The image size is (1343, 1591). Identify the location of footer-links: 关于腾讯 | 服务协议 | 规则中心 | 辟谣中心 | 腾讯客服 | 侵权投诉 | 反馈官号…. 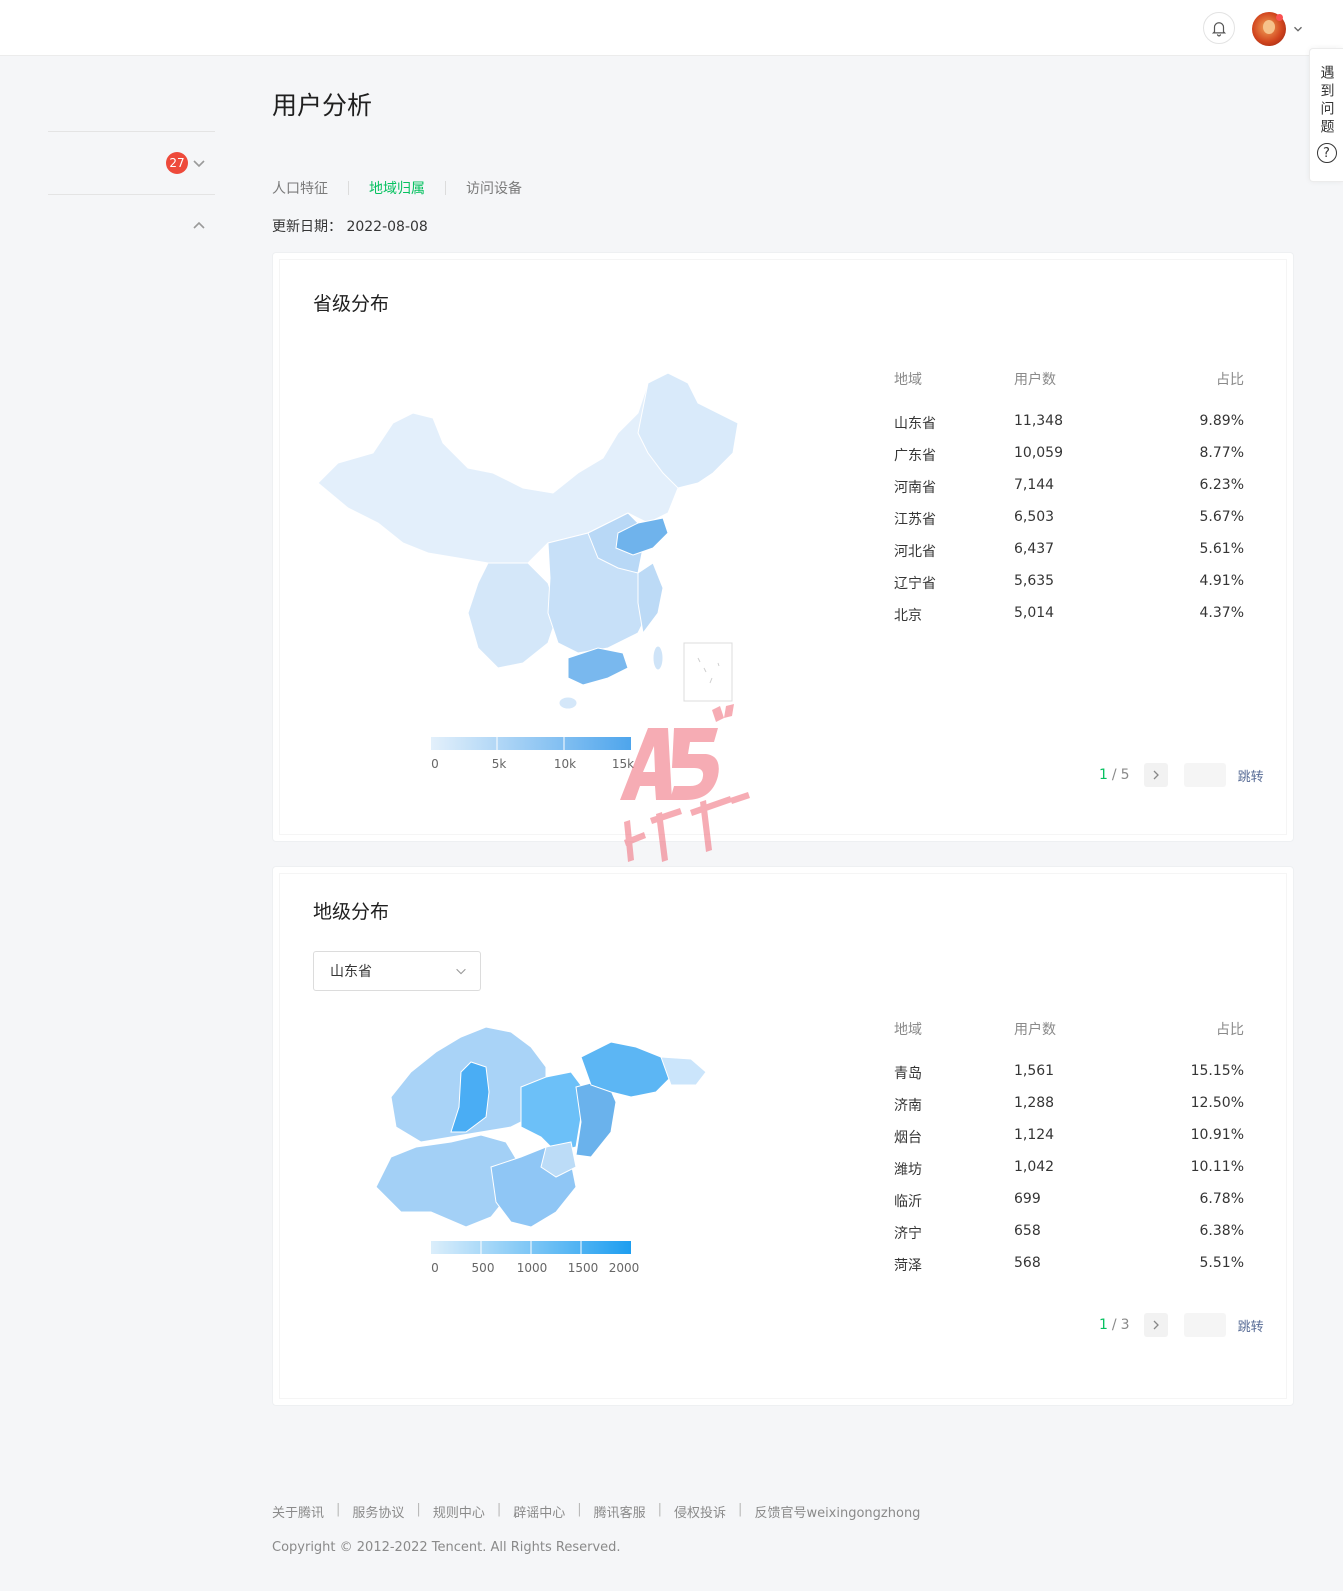
(596, 1511).